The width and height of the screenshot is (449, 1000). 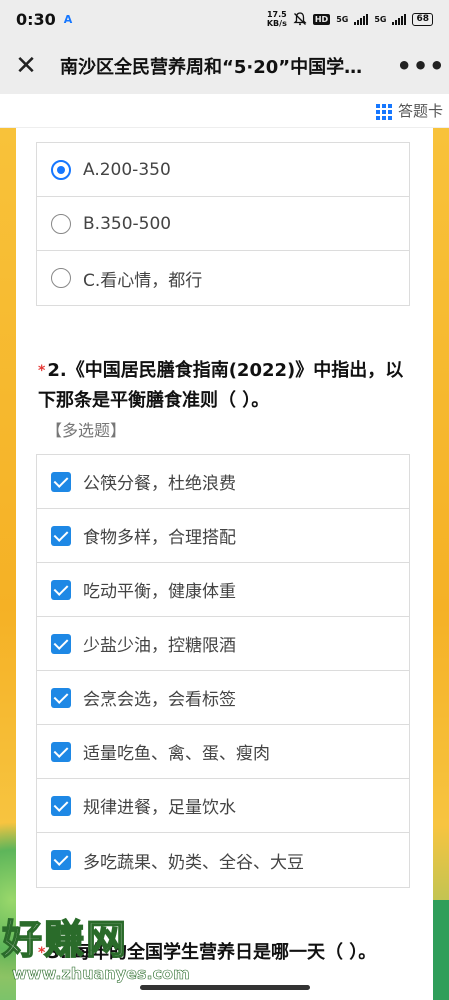 I want to click on network-label-1: 5G, so click(x=342, y=19).